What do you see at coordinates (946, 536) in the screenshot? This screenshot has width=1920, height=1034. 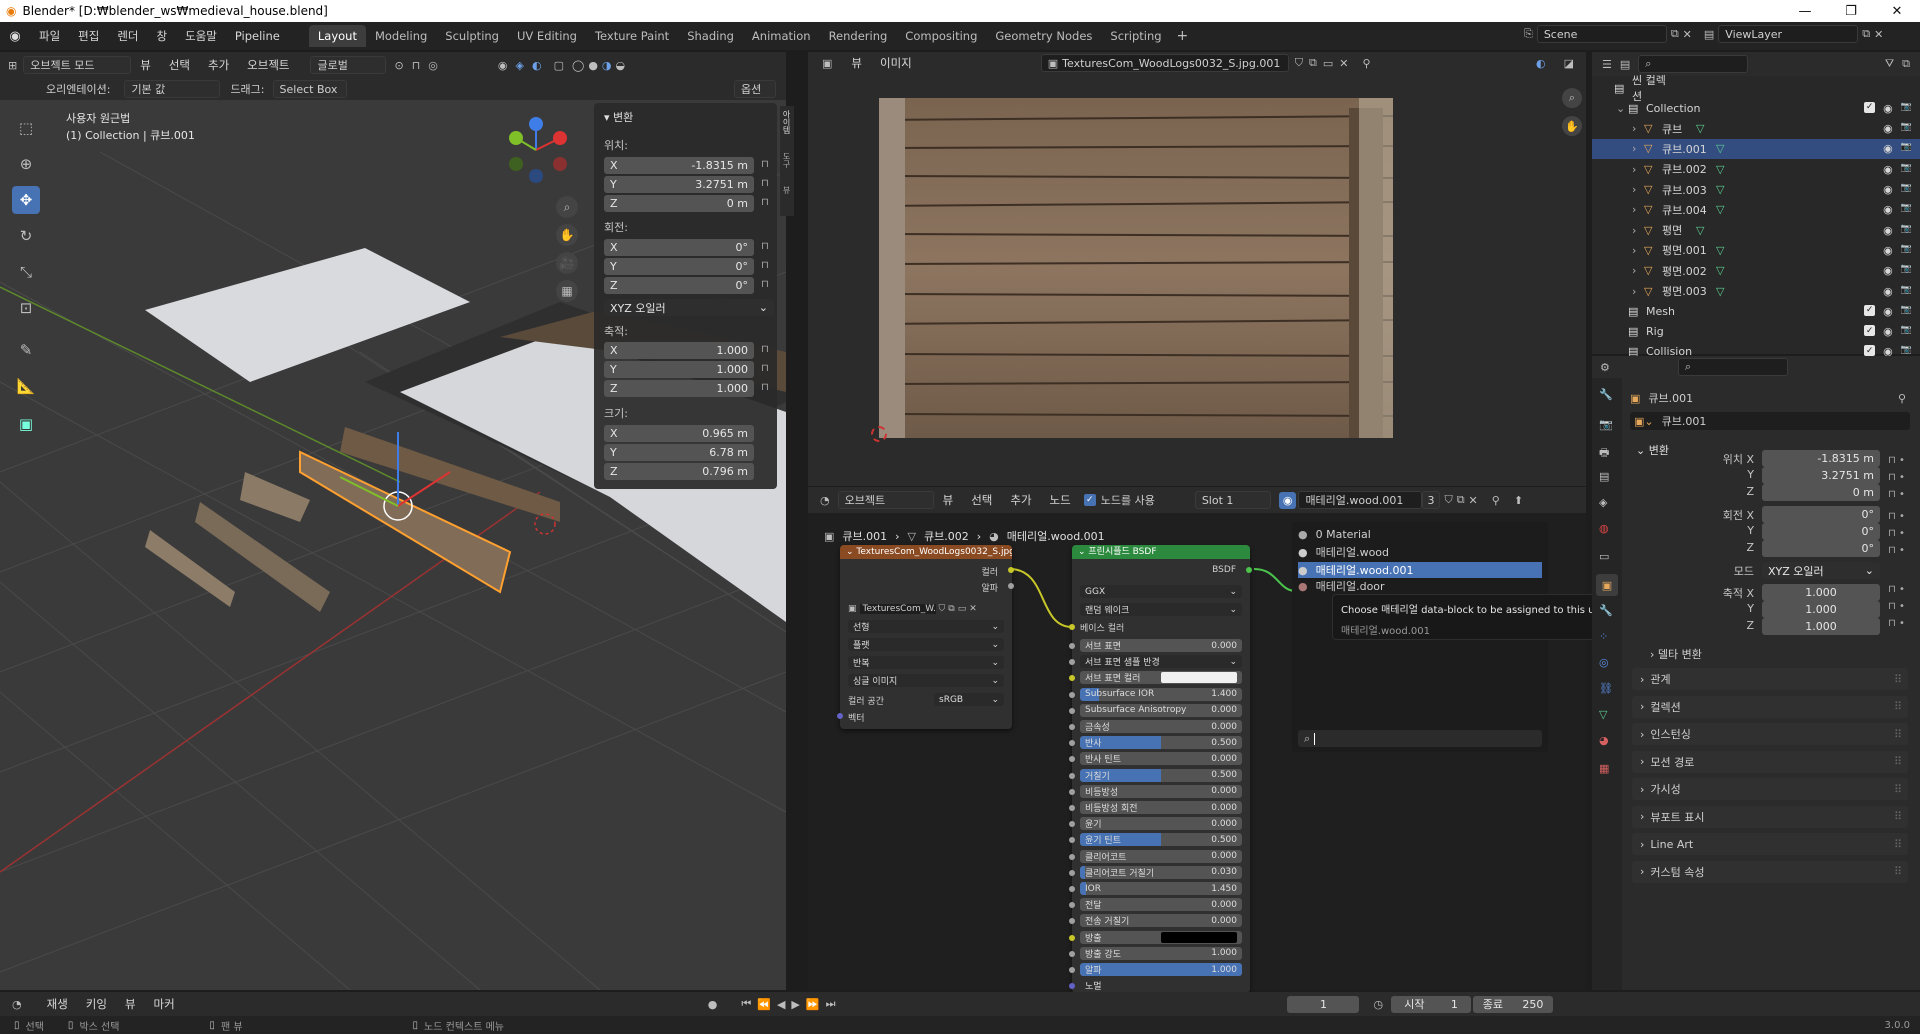 I see `breadcrumb-mesh: 큐브.002` at bounding box center [946, 536].